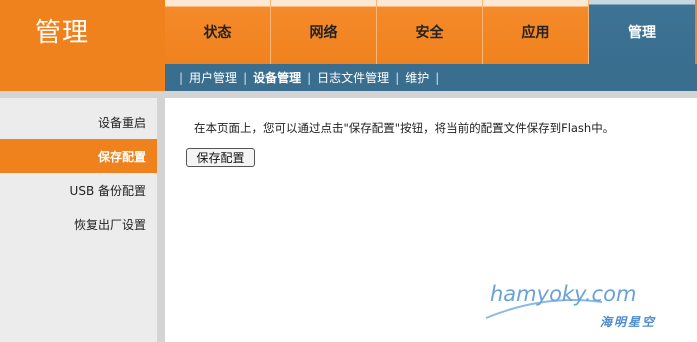 The height and width of the screenshot is (342, 697). I want to click on top-nav: 状态 网络 安全 应用 管理, so click(431, 32).